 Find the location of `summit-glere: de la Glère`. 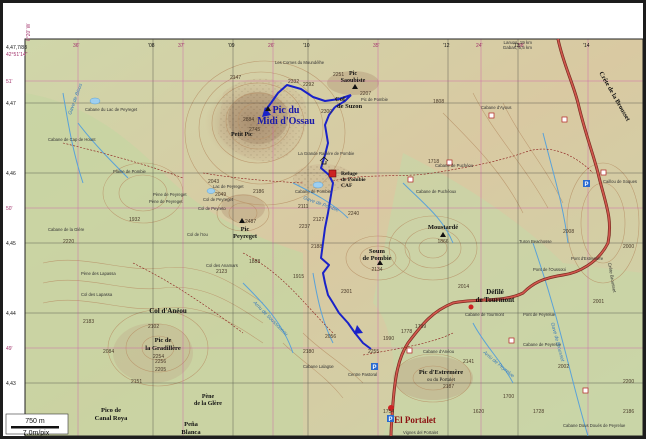

summit-glere: de la Glère is located at coordinates (208, 404).